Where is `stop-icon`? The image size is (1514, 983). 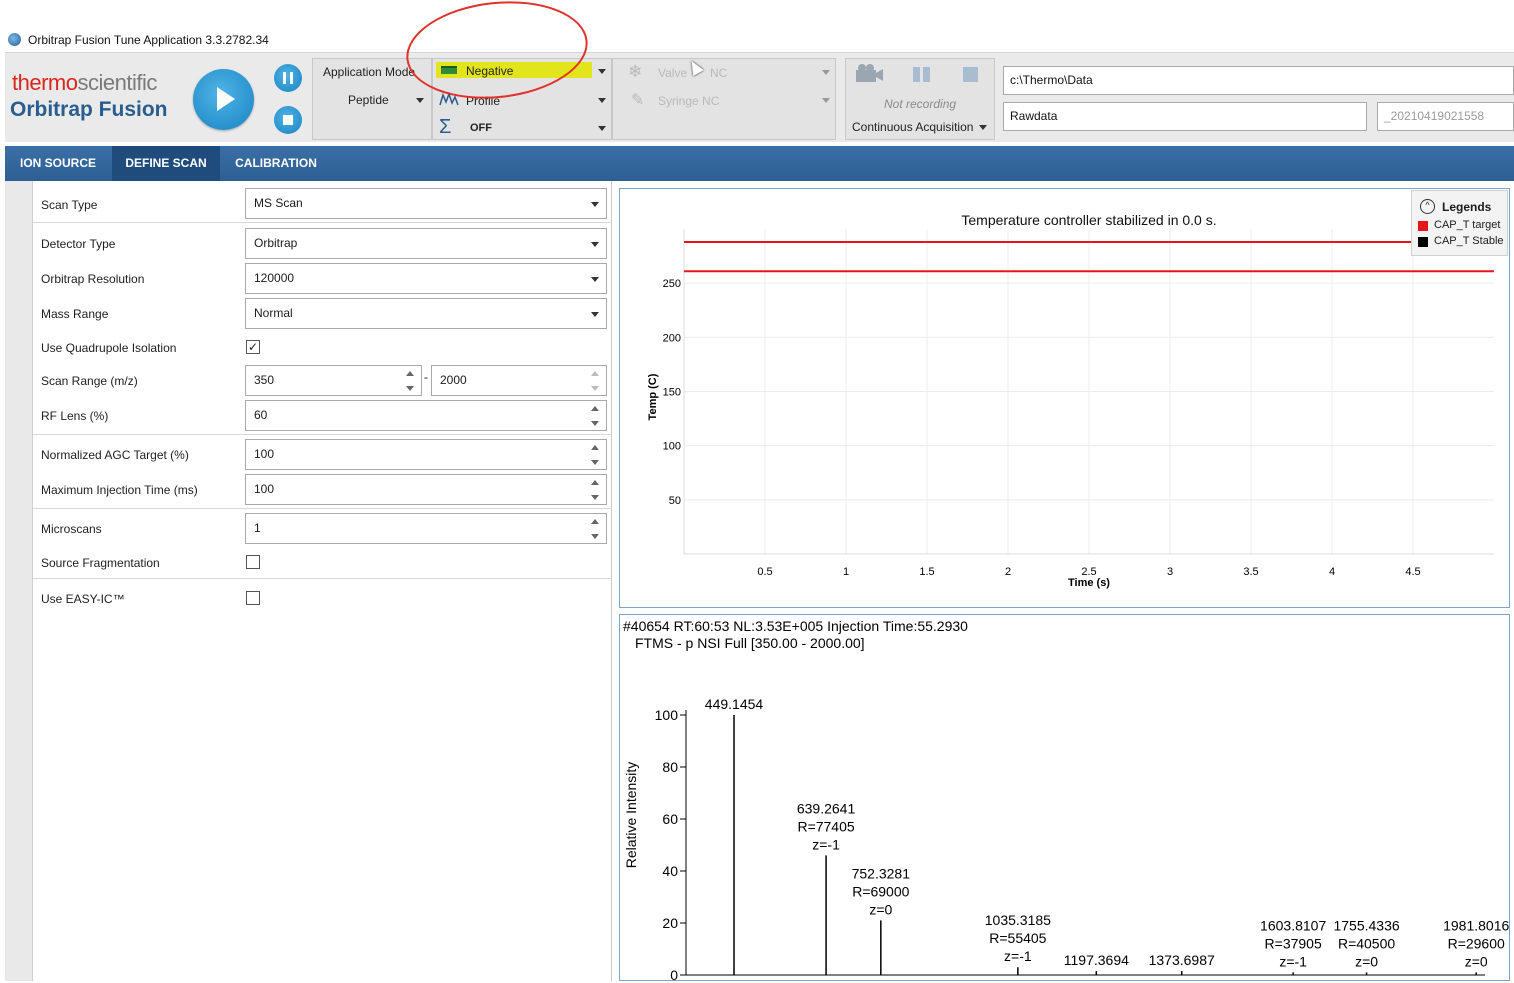 stop-icon is located at coordinates (288, 120).